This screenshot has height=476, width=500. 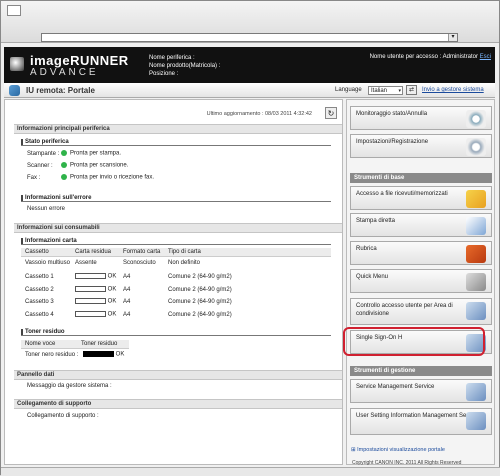 I want to click on toner-level-bar: OK, so click(x=103, y=354).